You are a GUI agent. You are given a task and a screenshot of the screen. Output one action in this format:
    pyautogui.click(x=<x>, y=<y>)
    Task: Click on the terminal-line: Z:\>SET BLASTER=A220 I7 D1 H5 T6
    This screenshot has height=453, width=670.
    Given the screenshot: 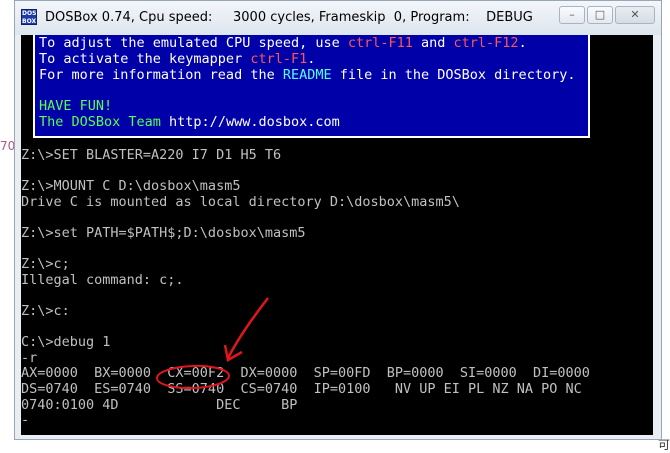 What is the action you would take?
    pyautogui.click(x=151, y=155)
    